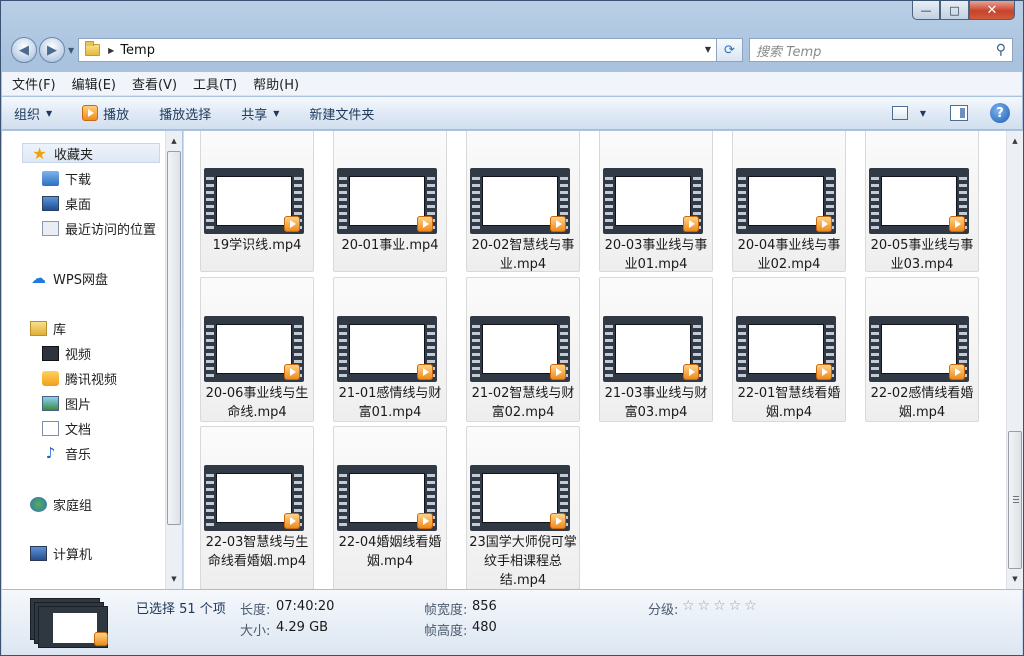 Image resolution: width=1024 pixels, height=656 pixels. Describe the element at coordinates (80, 280) in the screenshot. I see `sidebar-item-label: WPS网盘` at that location.